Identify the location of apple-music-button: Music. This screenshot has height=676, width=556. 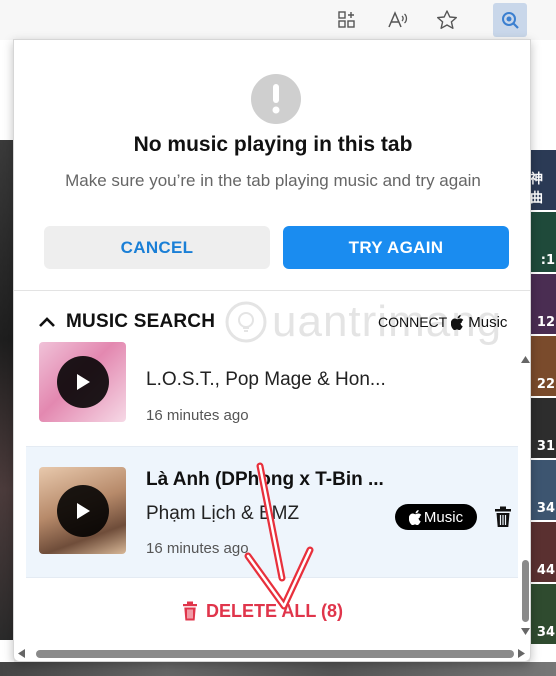
(436, 517).